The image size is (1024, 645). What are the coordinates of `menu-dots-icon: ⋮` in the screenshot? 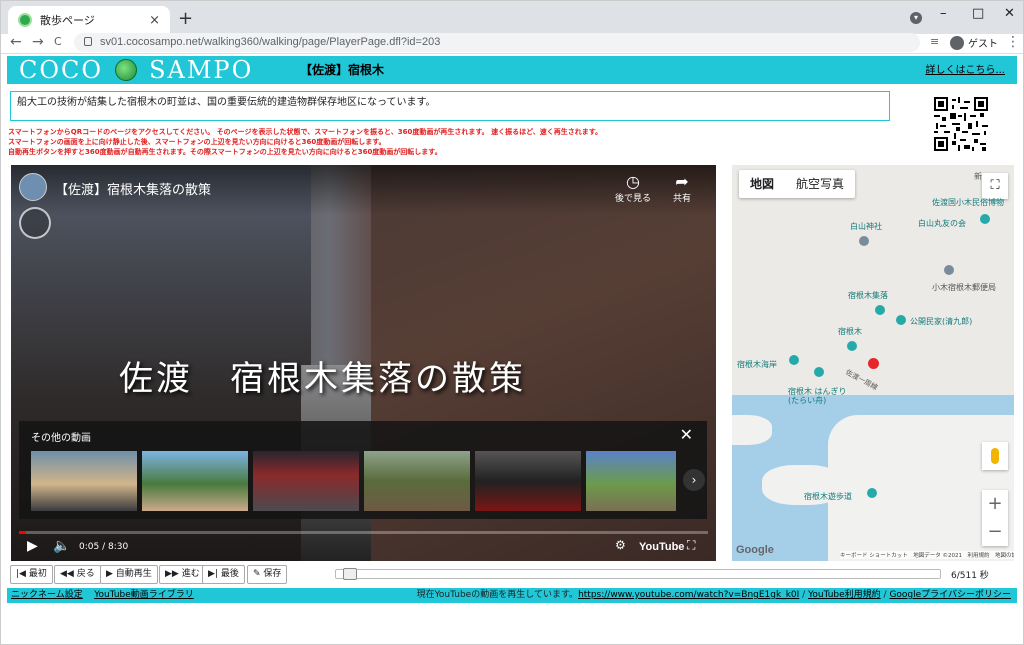 It's located at (1013, 42).